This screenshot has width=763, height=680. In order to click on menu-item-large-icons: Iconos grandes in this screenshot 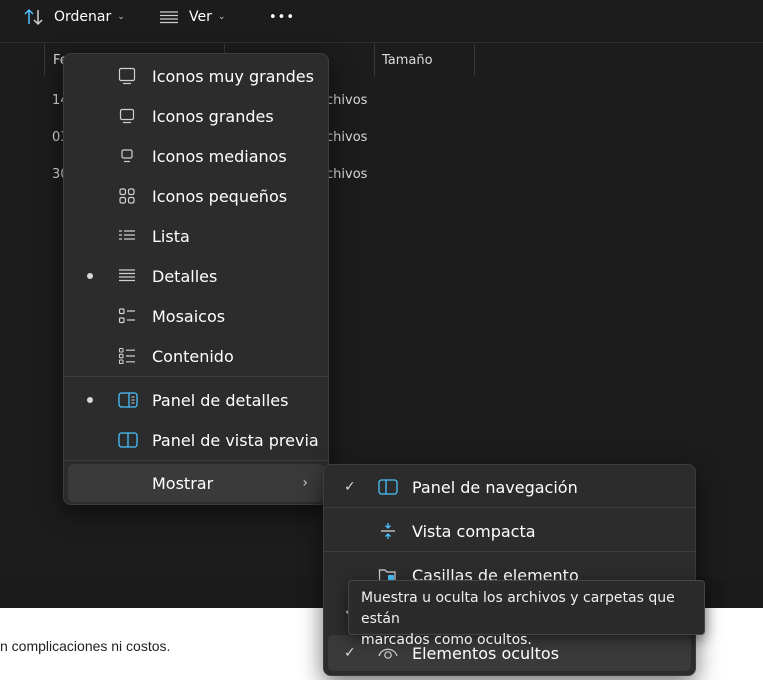, I will do `click(196, 116)`.